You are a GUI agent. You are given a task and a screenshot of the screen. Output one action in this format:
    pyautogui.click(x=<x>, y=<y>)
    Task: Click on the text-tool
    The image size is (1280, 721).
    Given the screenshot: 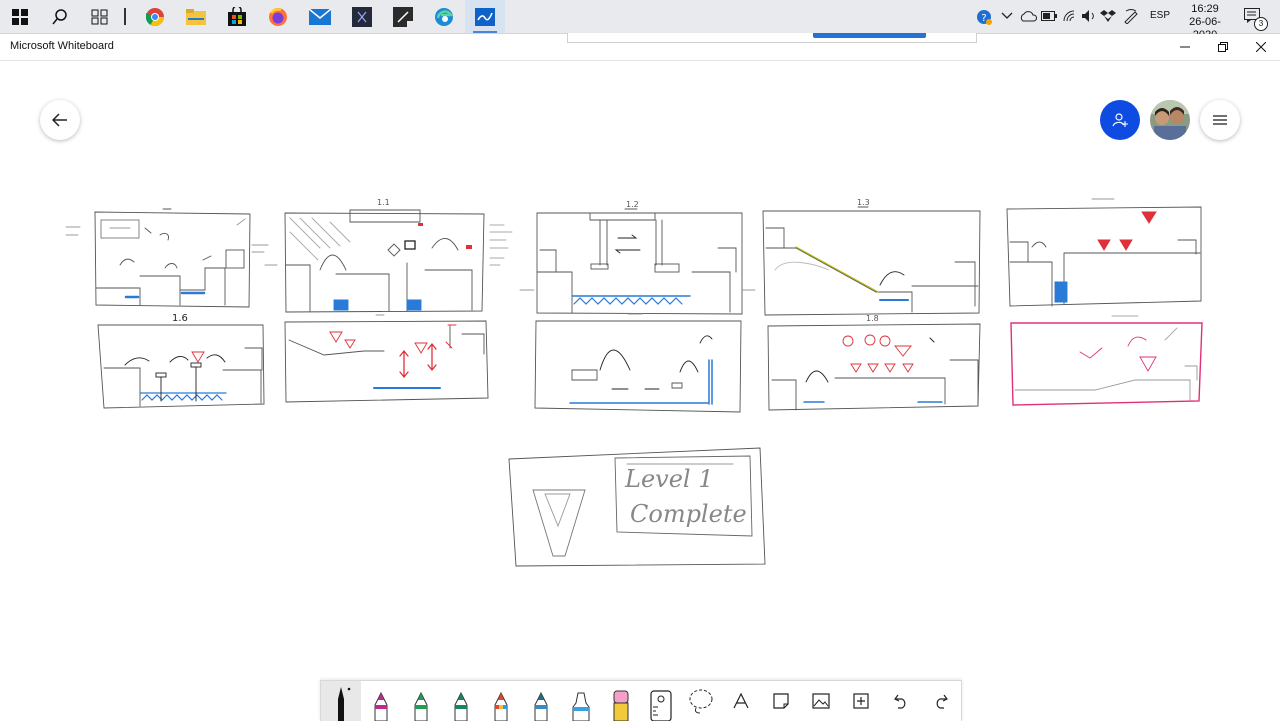 What is the action you would take?
    pyautogui.click(x=741, y=701)
    